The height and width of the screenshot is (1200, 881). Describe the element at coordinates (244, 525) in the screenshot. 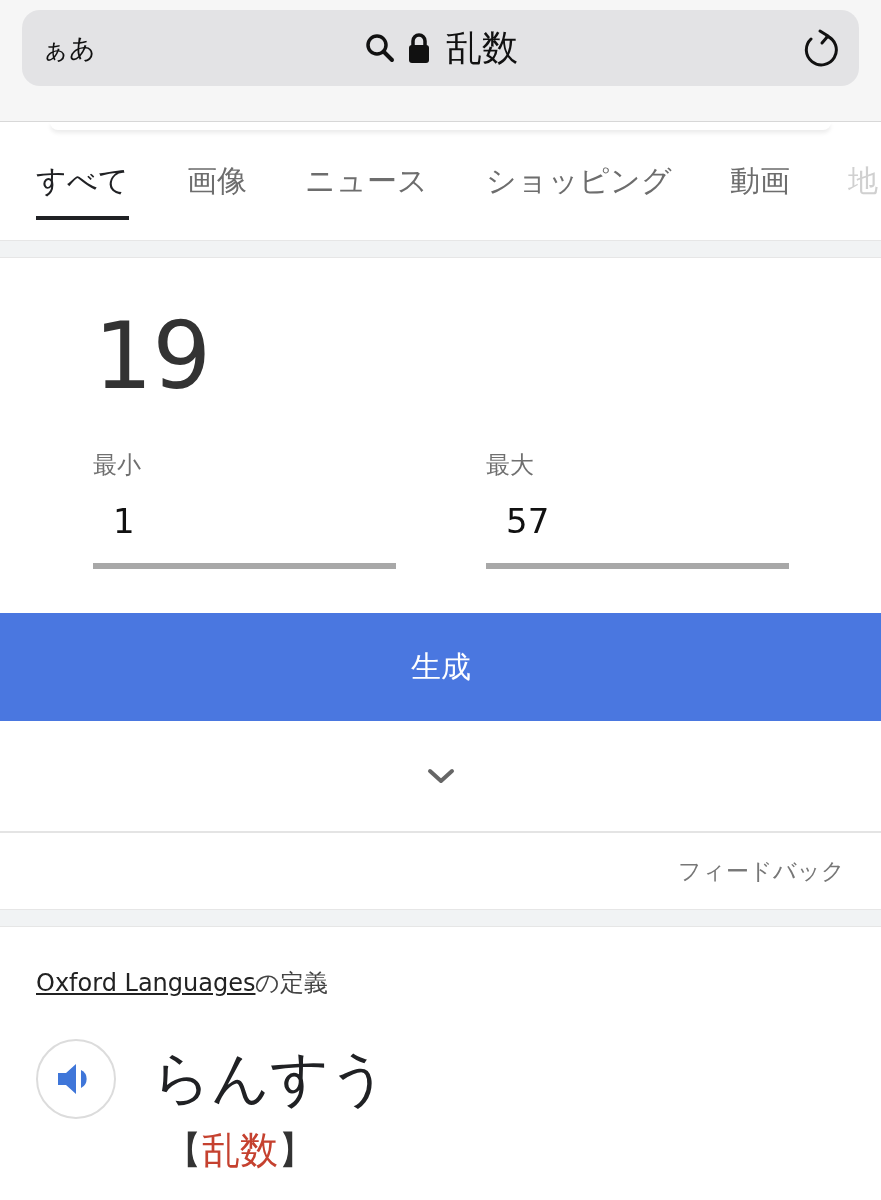

I see `min-input-field: 1` at that location.